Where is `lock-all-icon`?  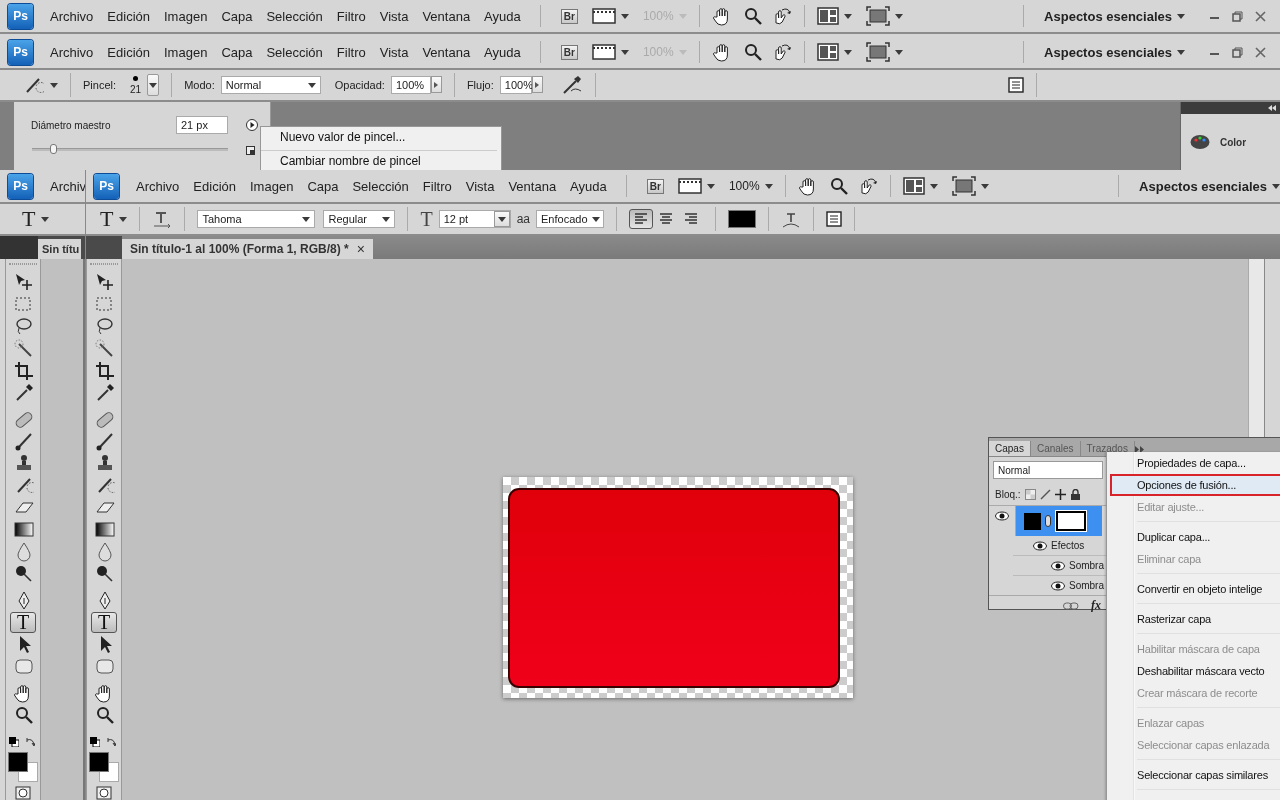
lock-all-icon is located at coordinates (1075, 494).